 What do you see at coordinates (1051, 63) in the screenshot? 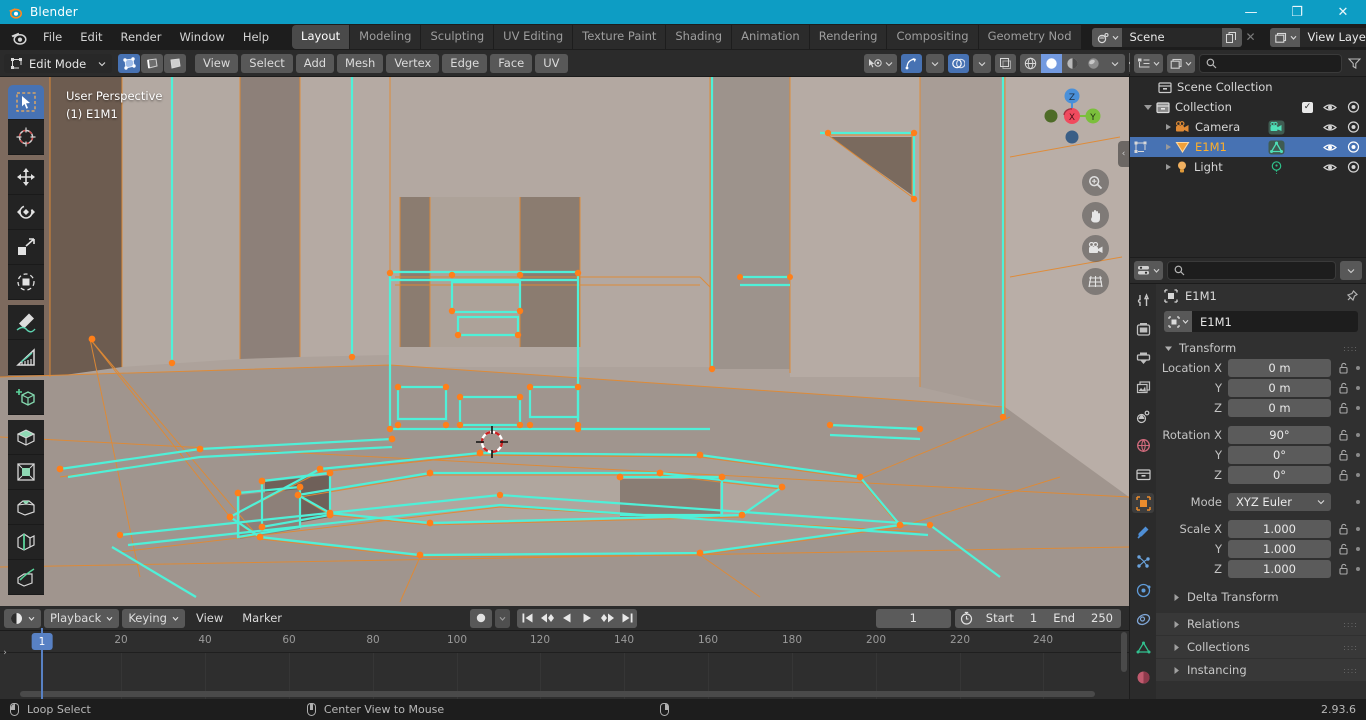
I see `shading-solid-icon` at bounding box center [1051, 63].